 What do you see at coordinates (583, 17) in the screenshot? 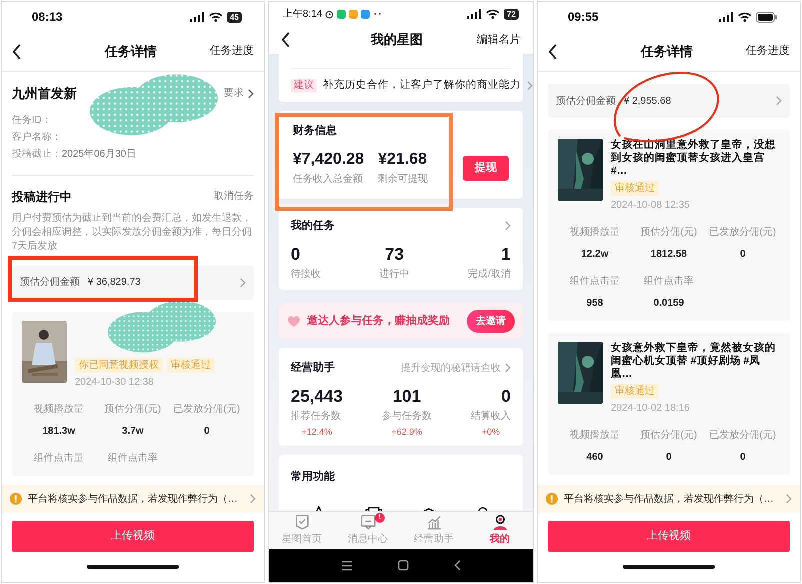
I see `status-time: 09:55` at bounding box center [583, 17].